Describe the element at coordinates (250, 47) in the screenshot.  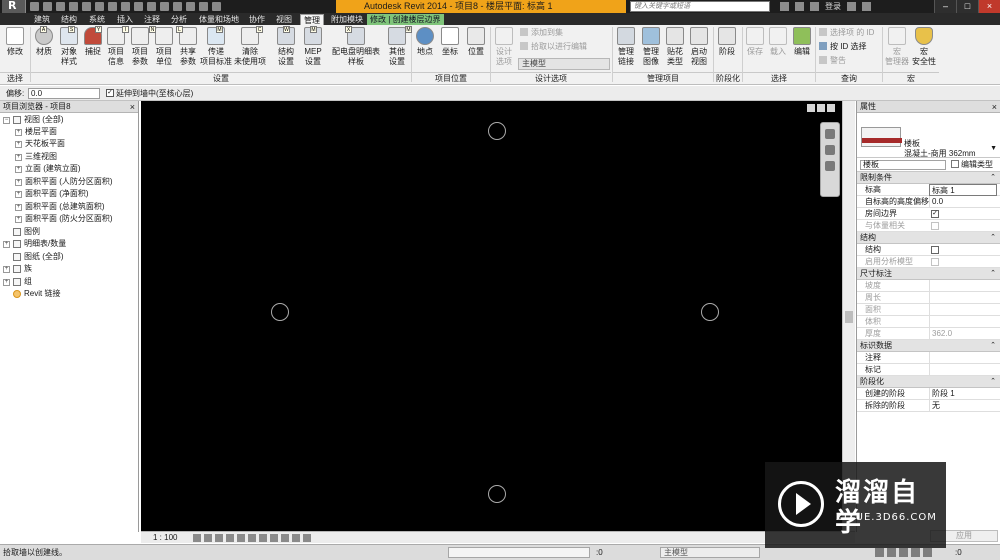
I see `purge-unused-button: 清除 未使用项` at that location.